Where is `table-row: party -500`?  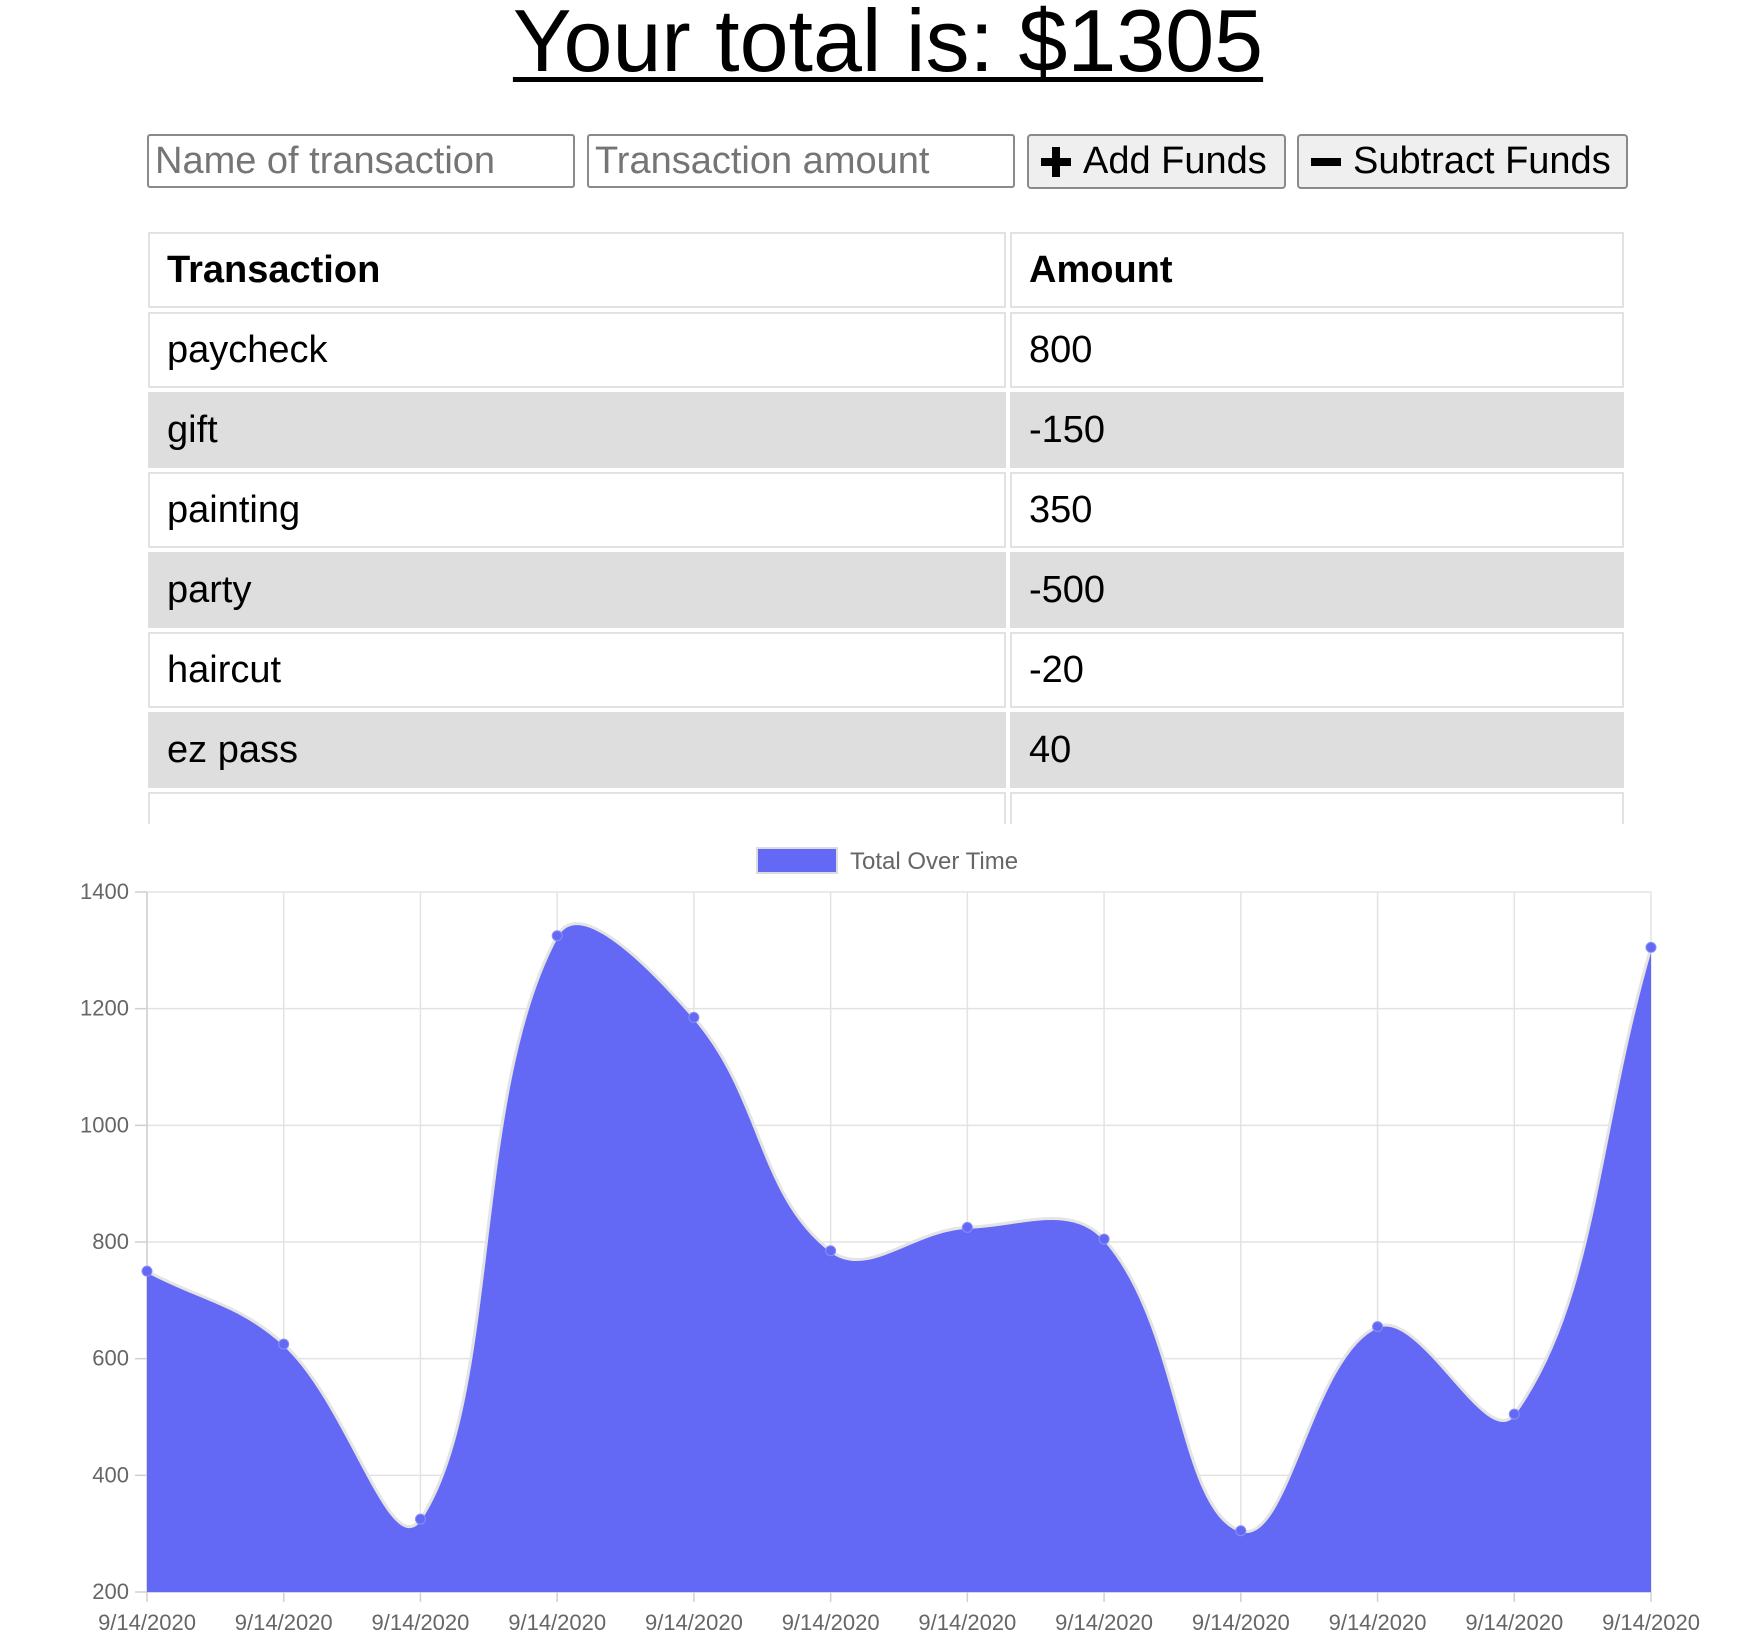 table-row: party -500 is located at coordinates (886, 590).